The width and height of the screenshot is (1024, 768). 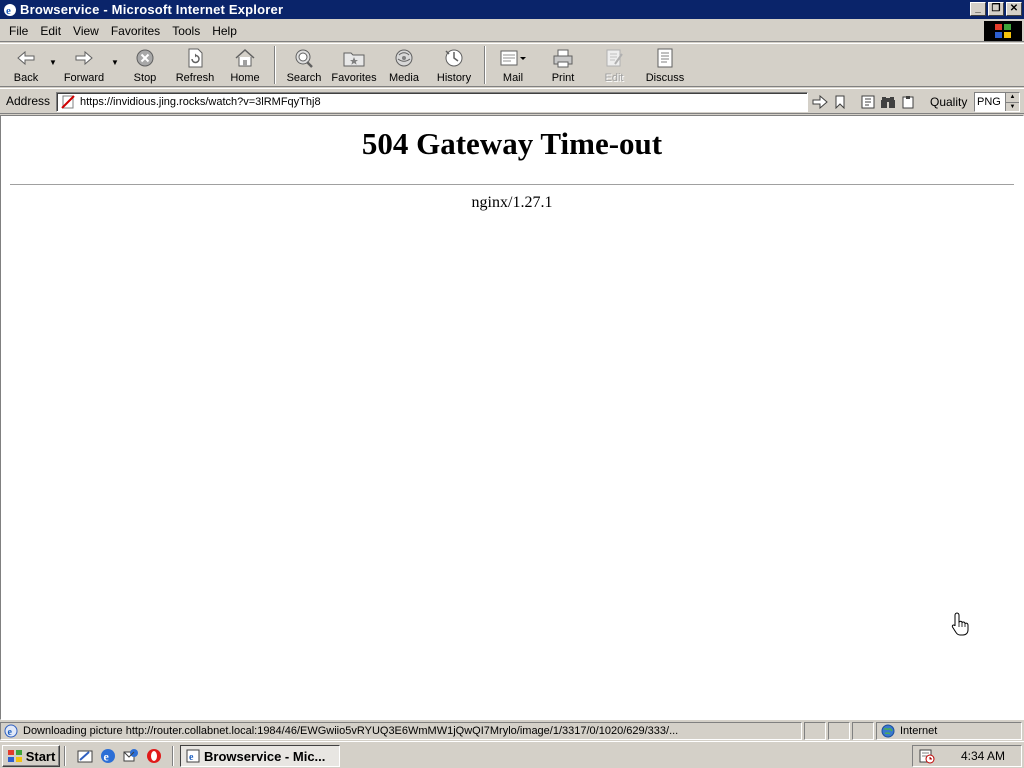 I want to click on media-icon, so click(x=404, y=58).